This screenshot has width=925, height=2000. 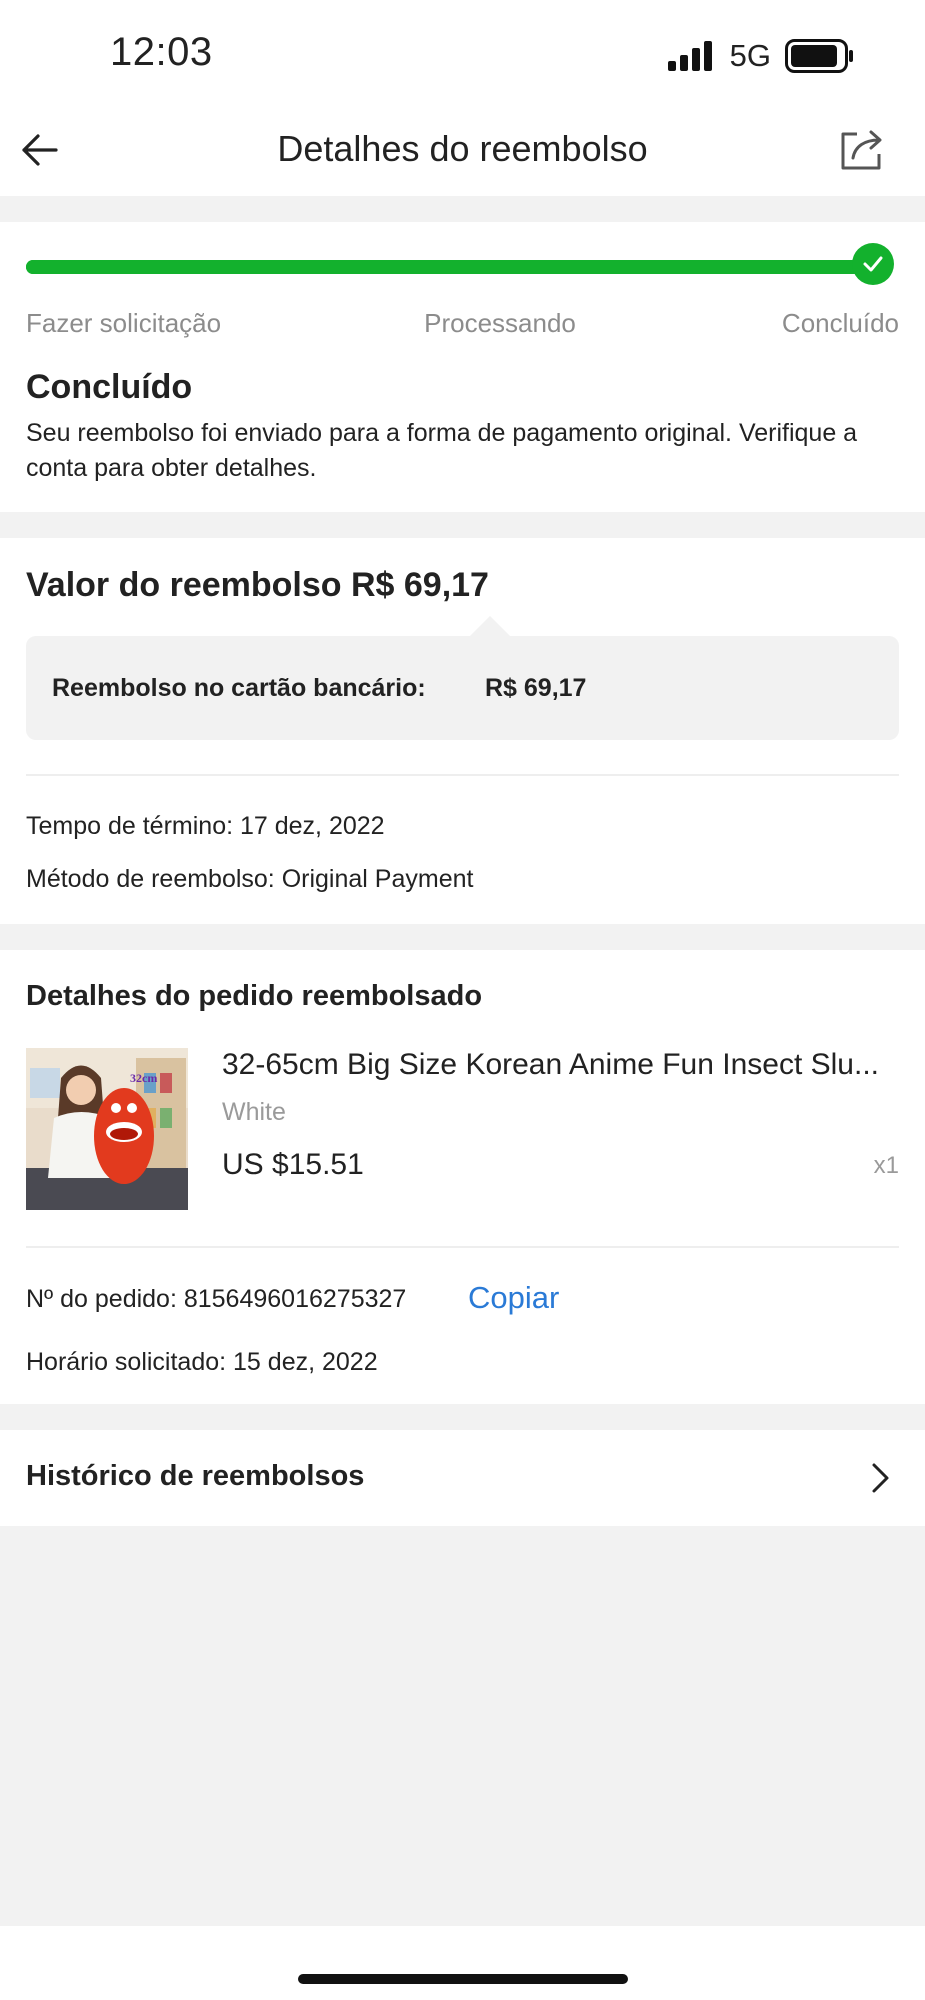 What do you see at coordinates (463, 1979) in the screenshot?
I see `home-indicator` at bounding box center [463, 1979].